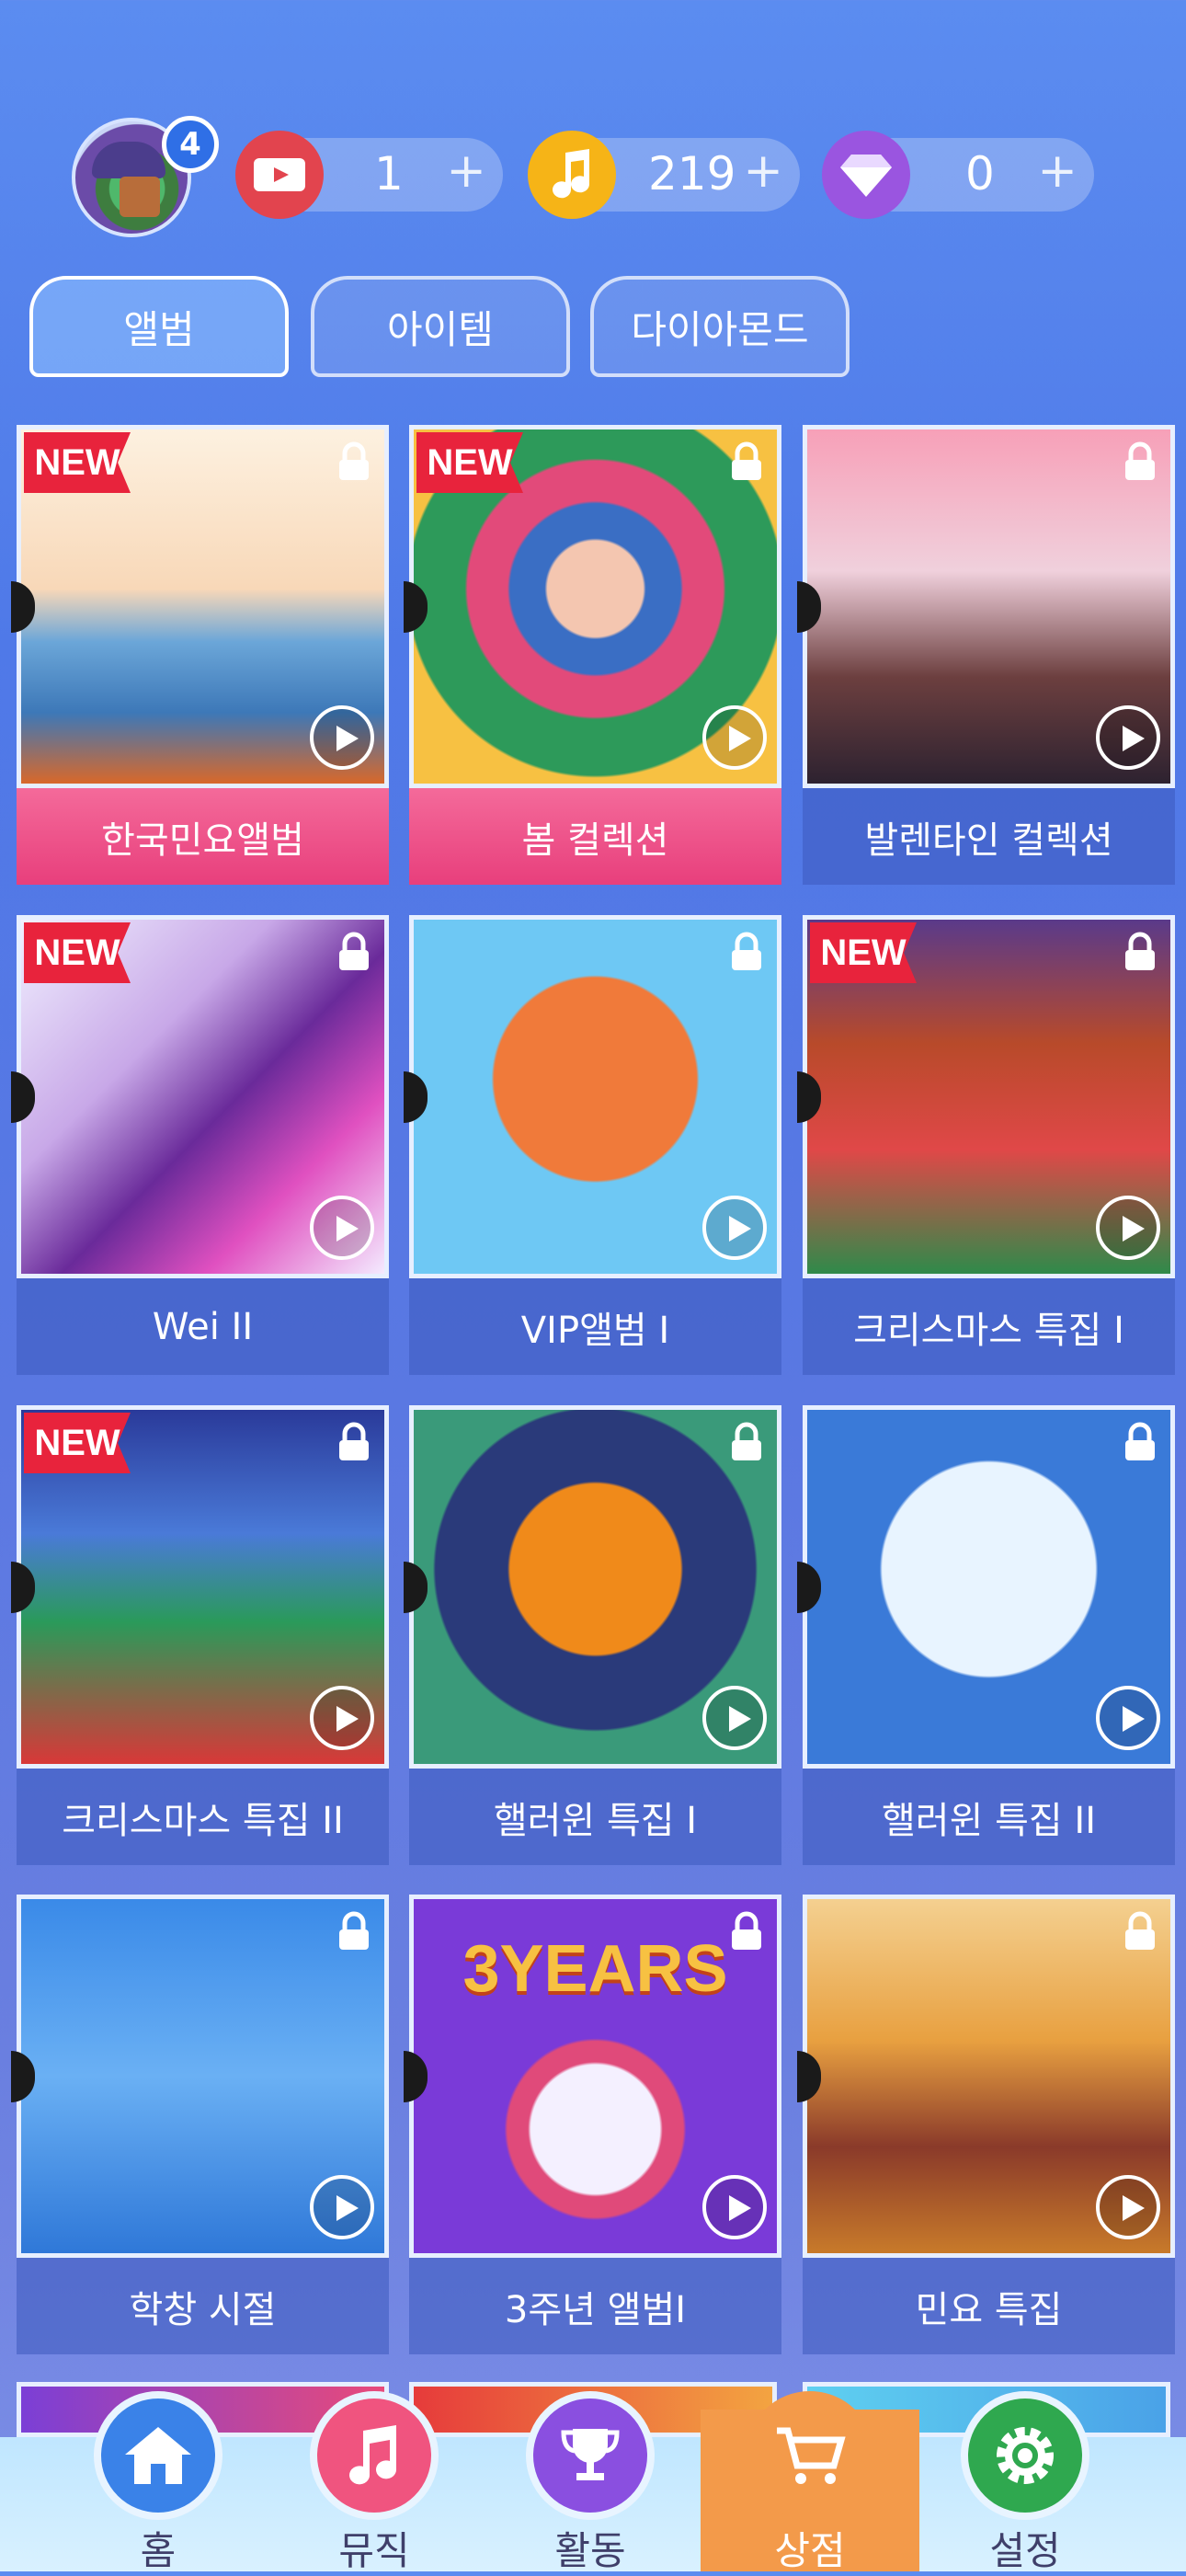 The height and width of the screenshot is (2576, 1186). What do you see at coordinates (203, 1817) in the screenshot?
I see `album-title: 크리스마스 특집 II` at bounding box center [203, 1817].